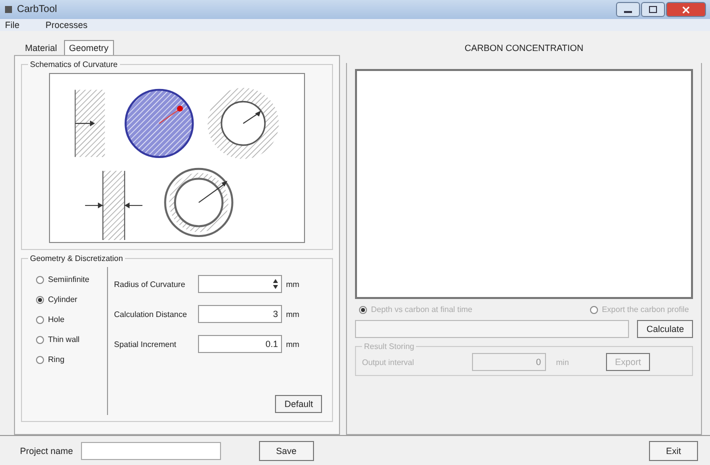  What do you see at coordinates (563, 362) in the screenshot?
I see `unit-label: min` at bounding box center [563, 362].